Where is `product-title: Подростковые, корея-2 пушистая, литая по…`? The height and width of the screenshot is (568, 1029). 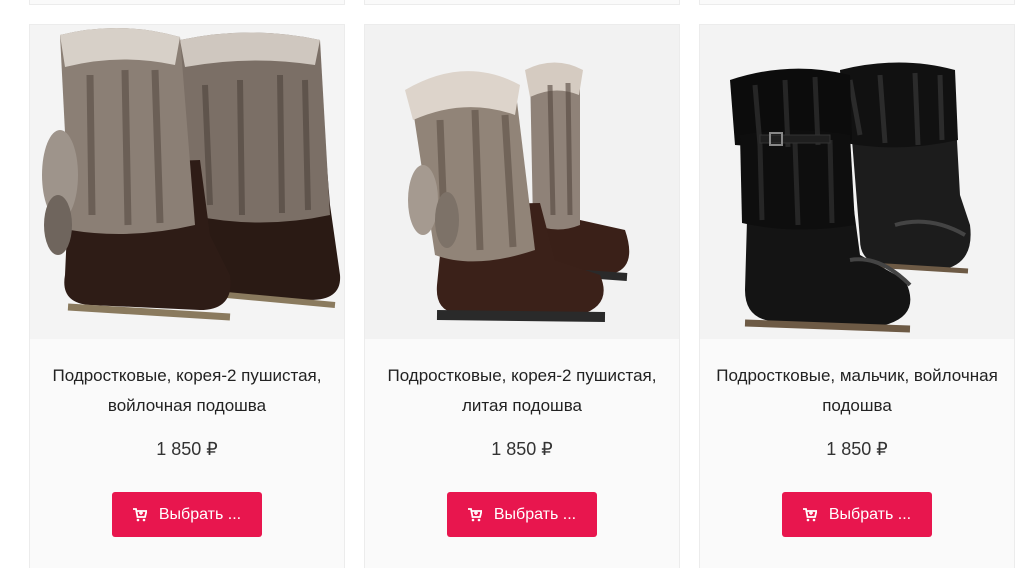
product-title: Подростковые, корея-2 пушистая, литая по… is located at coordinates (522, 391).